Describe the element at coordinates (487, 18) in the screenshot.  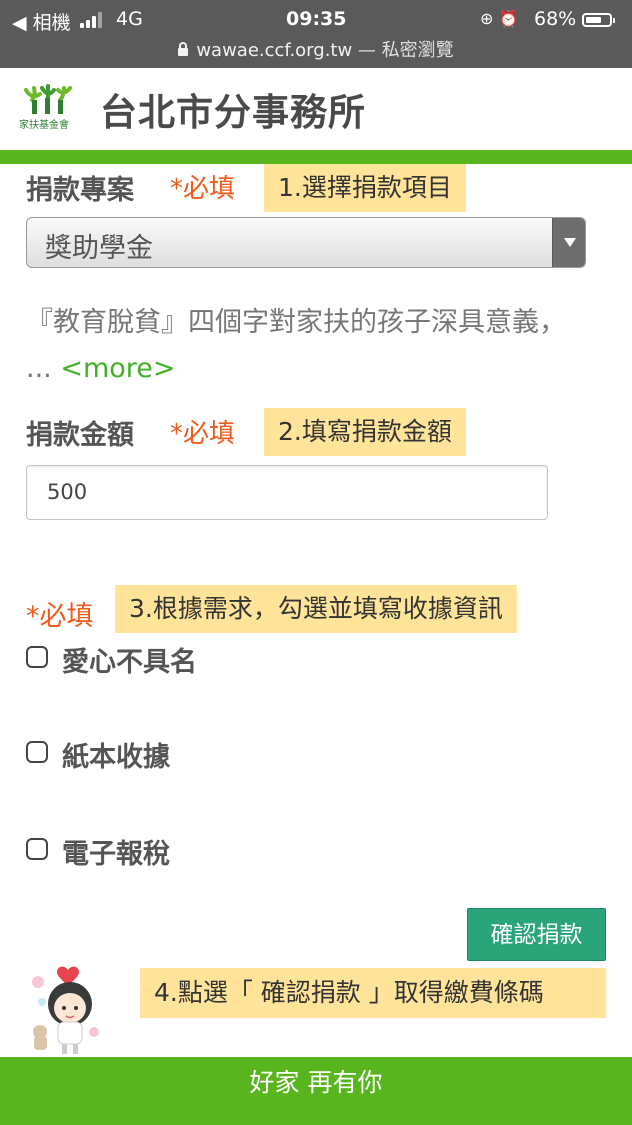
I see `rotation-lock-icon: ⊕` at that location.